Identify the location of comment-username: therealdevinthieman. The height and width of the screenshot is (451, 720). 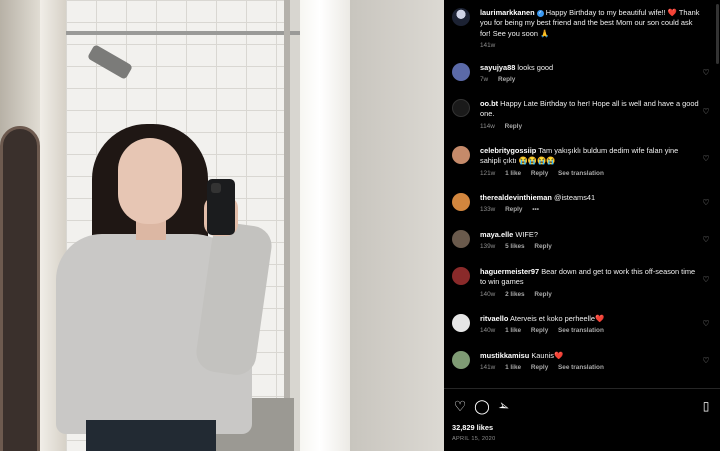
(516, 197).